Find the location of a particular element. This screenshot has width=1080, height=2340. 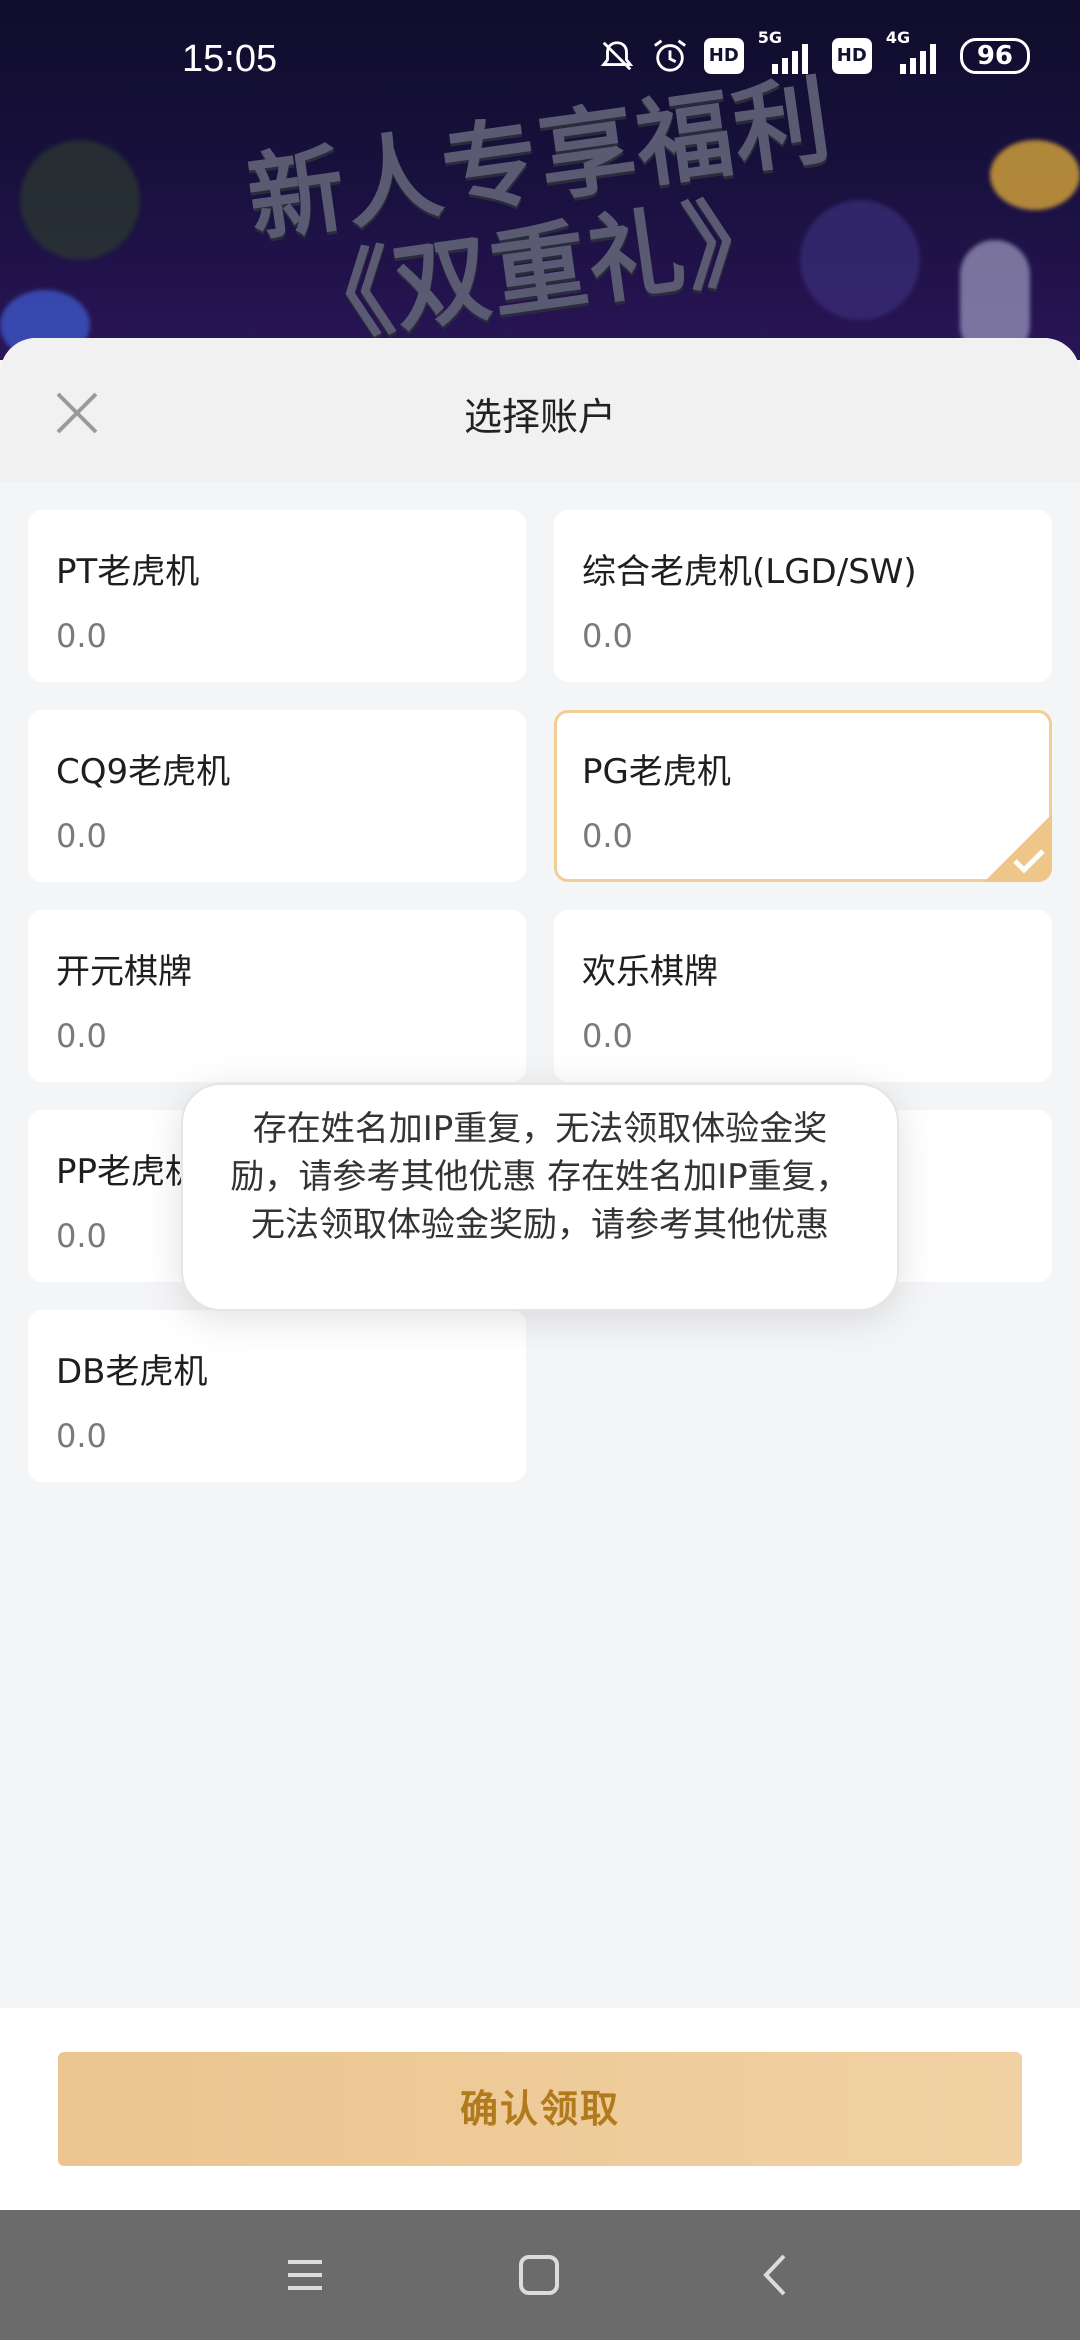

account-name: DB老虎机 is located at coordinates (132, 1372).